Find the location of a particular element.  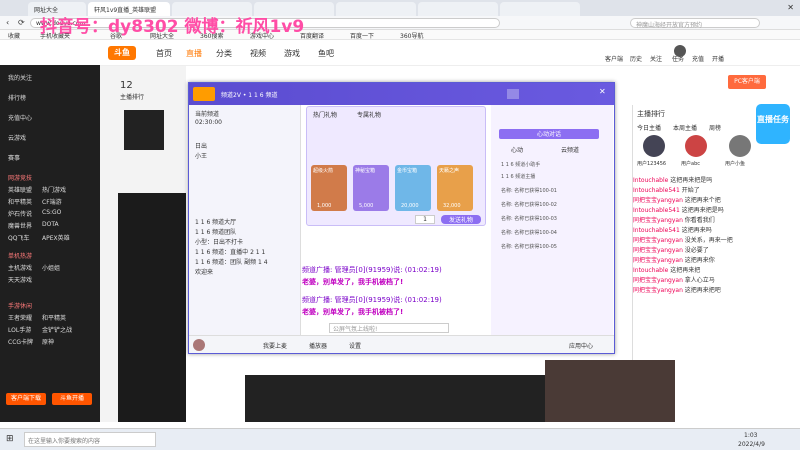

refresh-icon: ⟳ is located at coordinates (21, 22).